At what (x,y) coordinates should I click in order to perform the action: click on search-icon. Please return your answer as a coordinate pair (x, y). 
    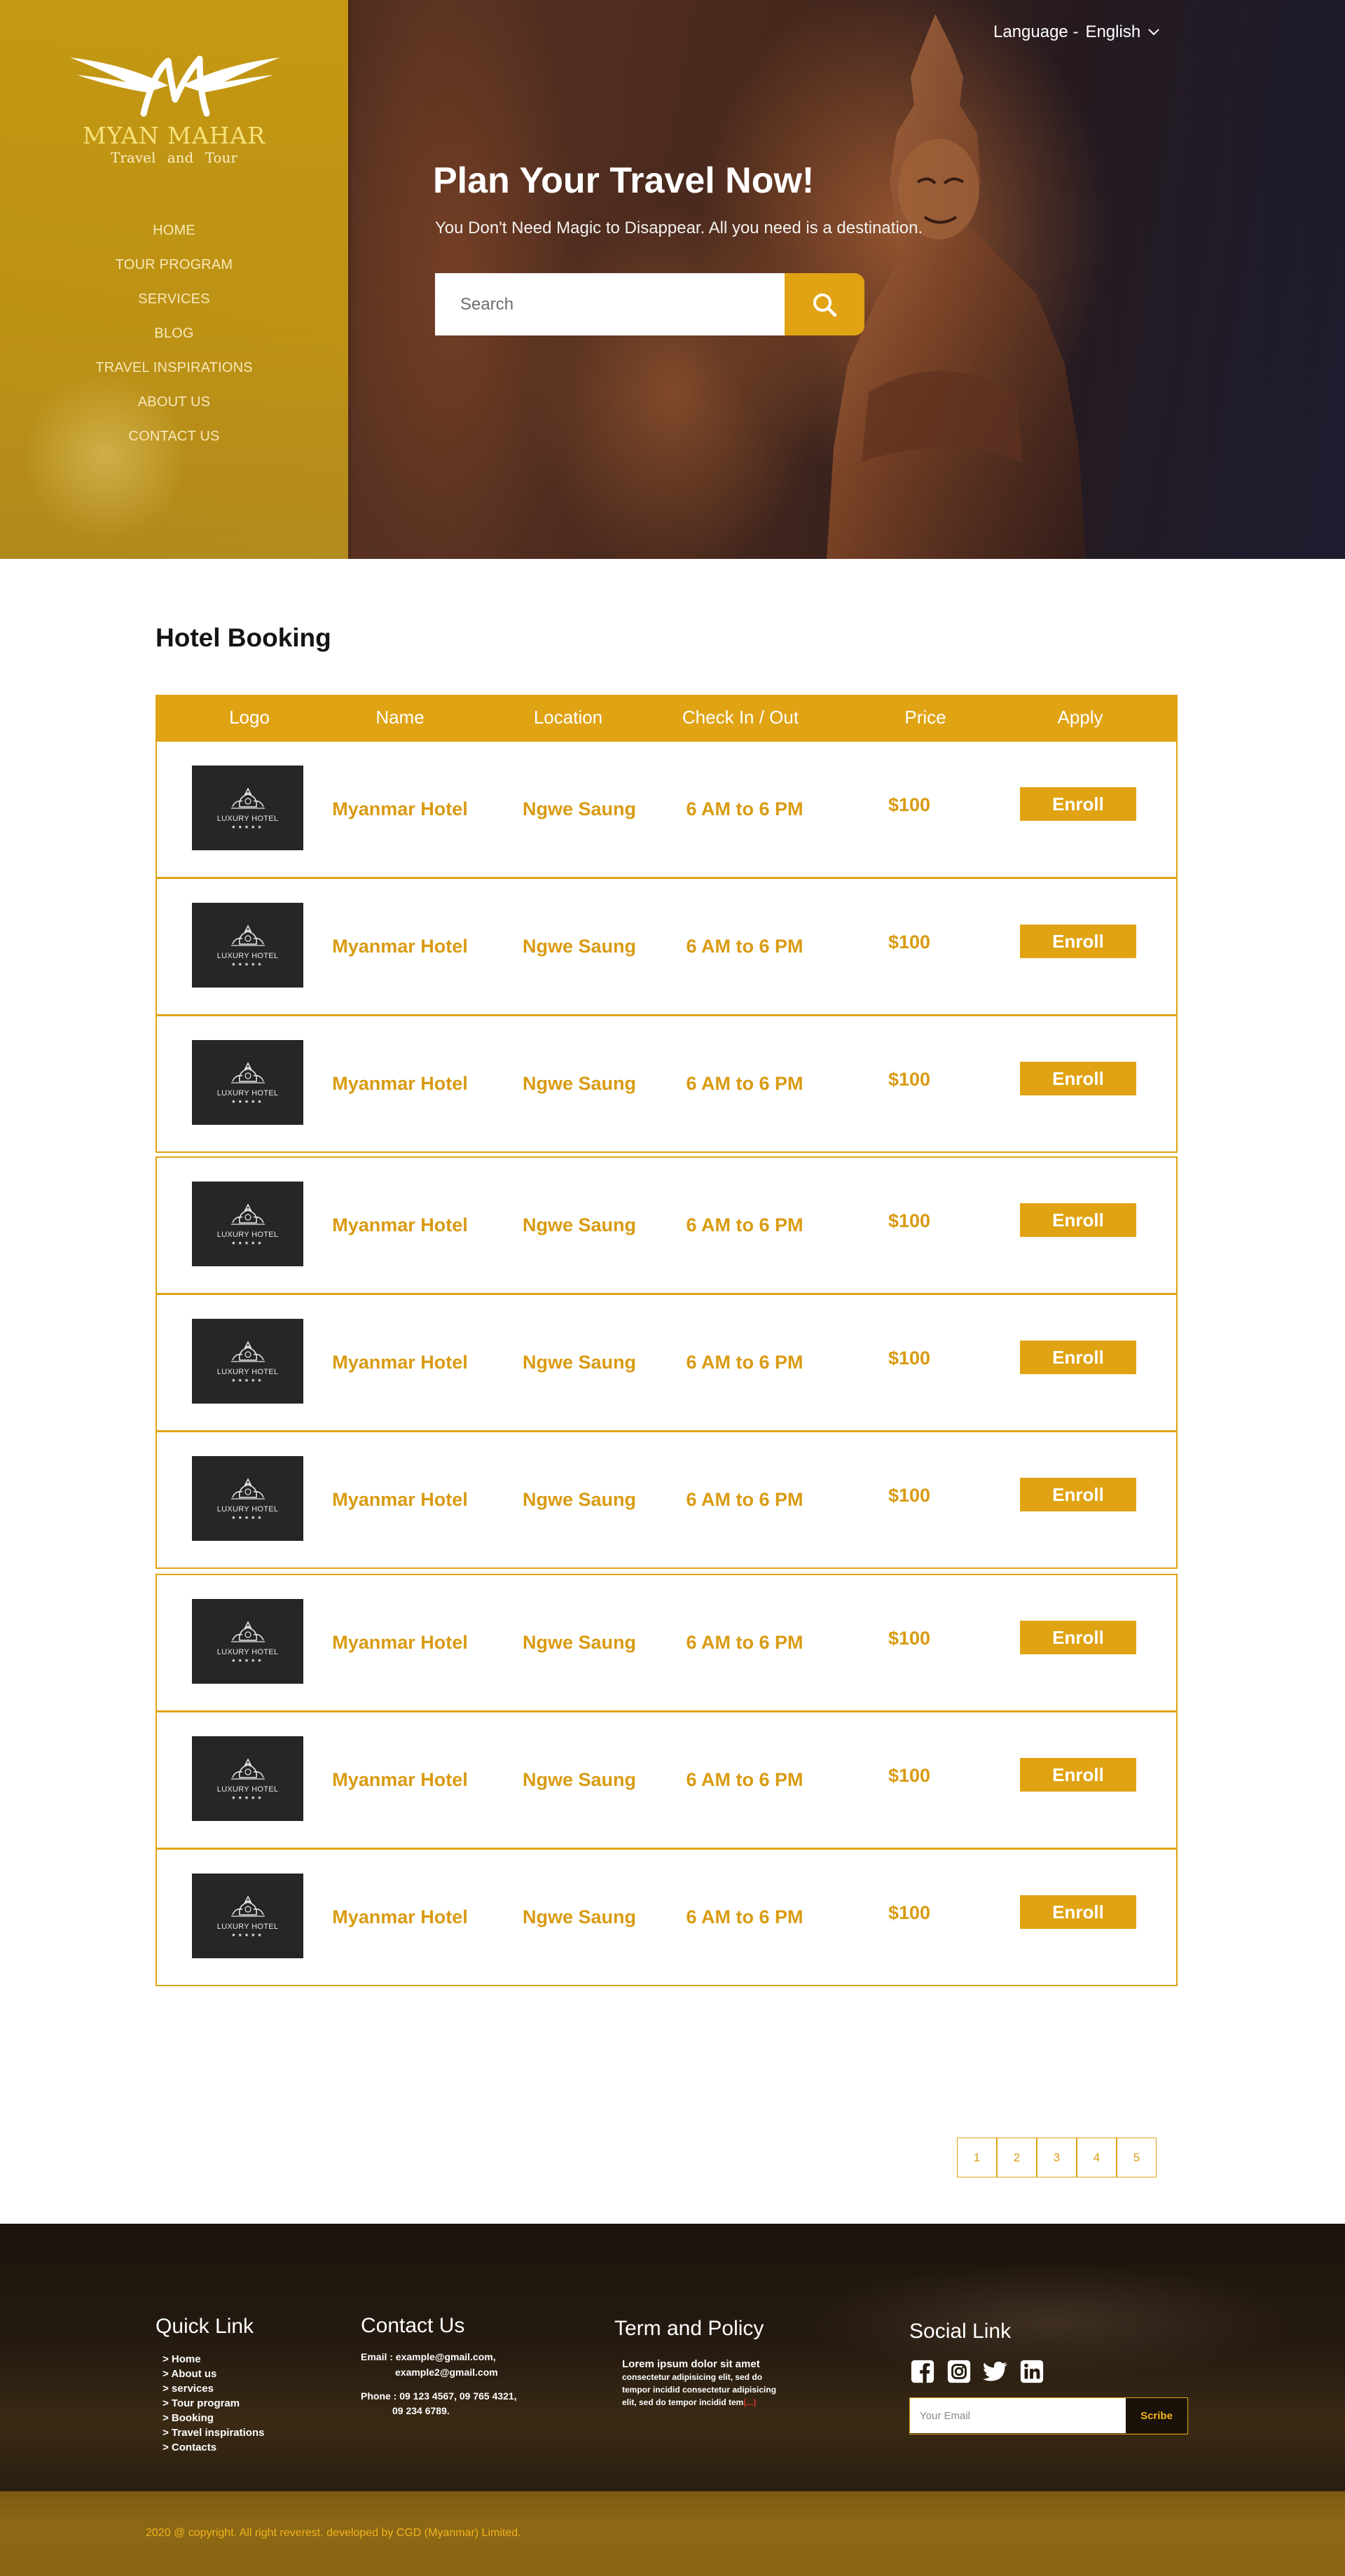
    Looking at the image, I should click on (825, 305).